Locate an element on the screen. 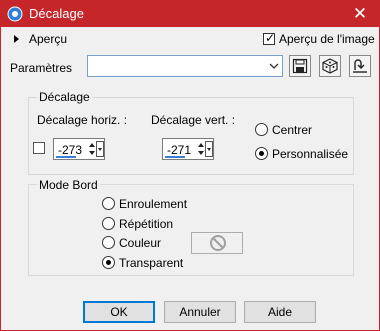 The width and height of the screenshot is (380, 331). preview-toggle: Aperçu is located at coordinates (48, 39).